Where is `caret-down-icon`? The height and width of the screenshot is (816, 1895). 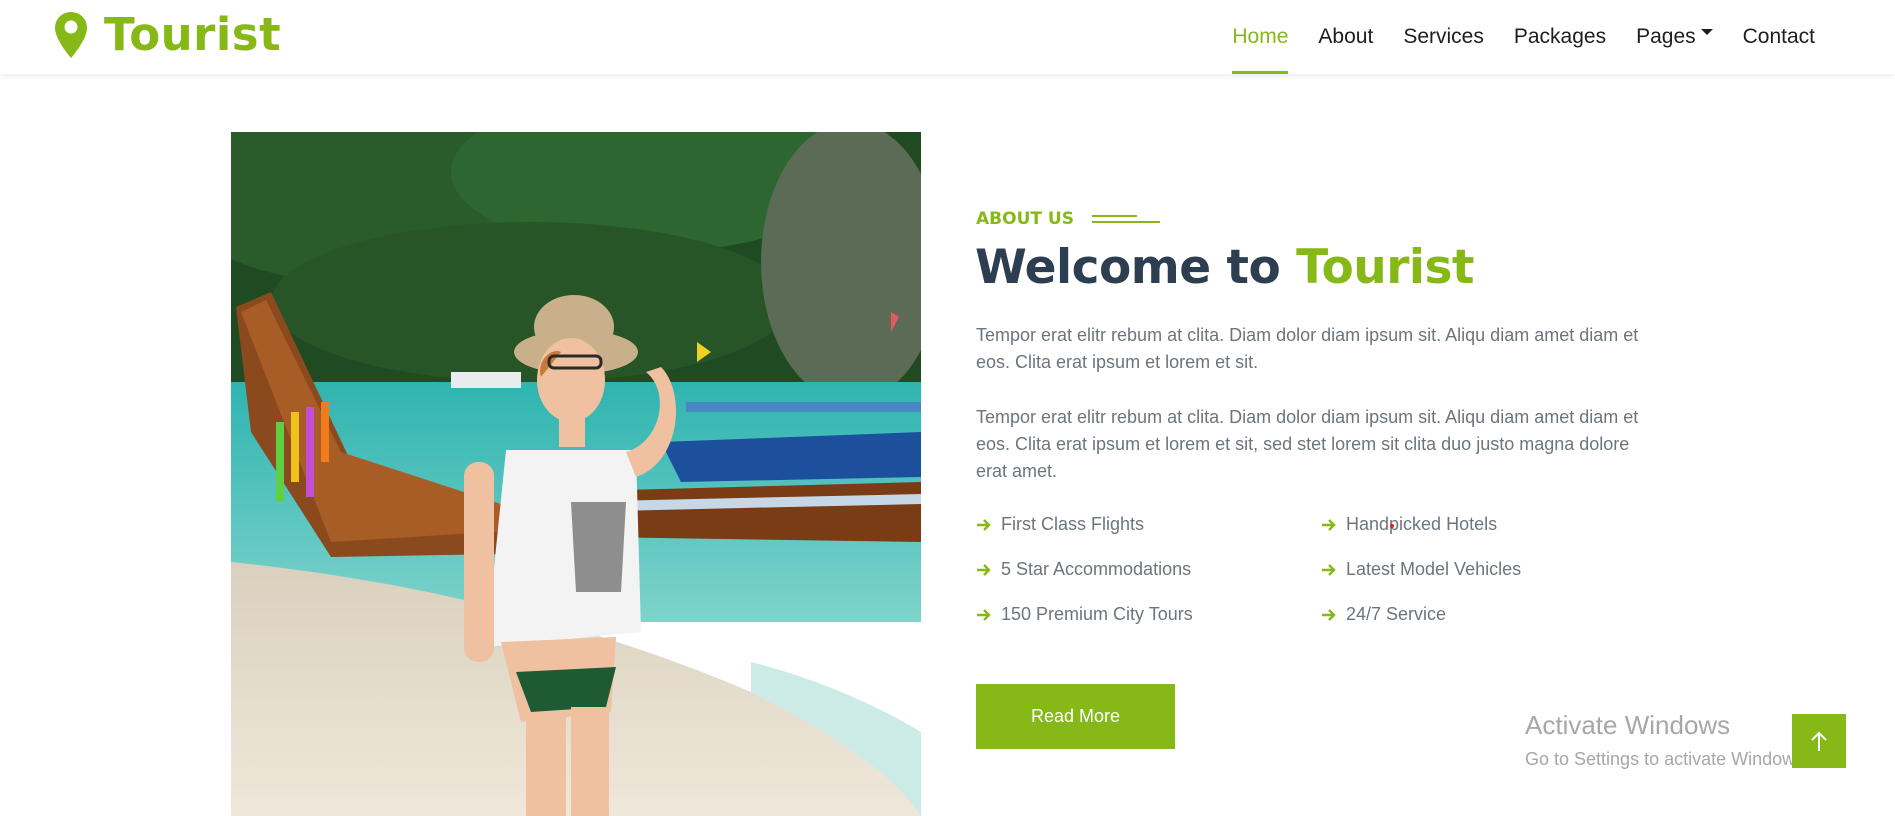 caret-down-icon is located at coordinates (1706, 32).